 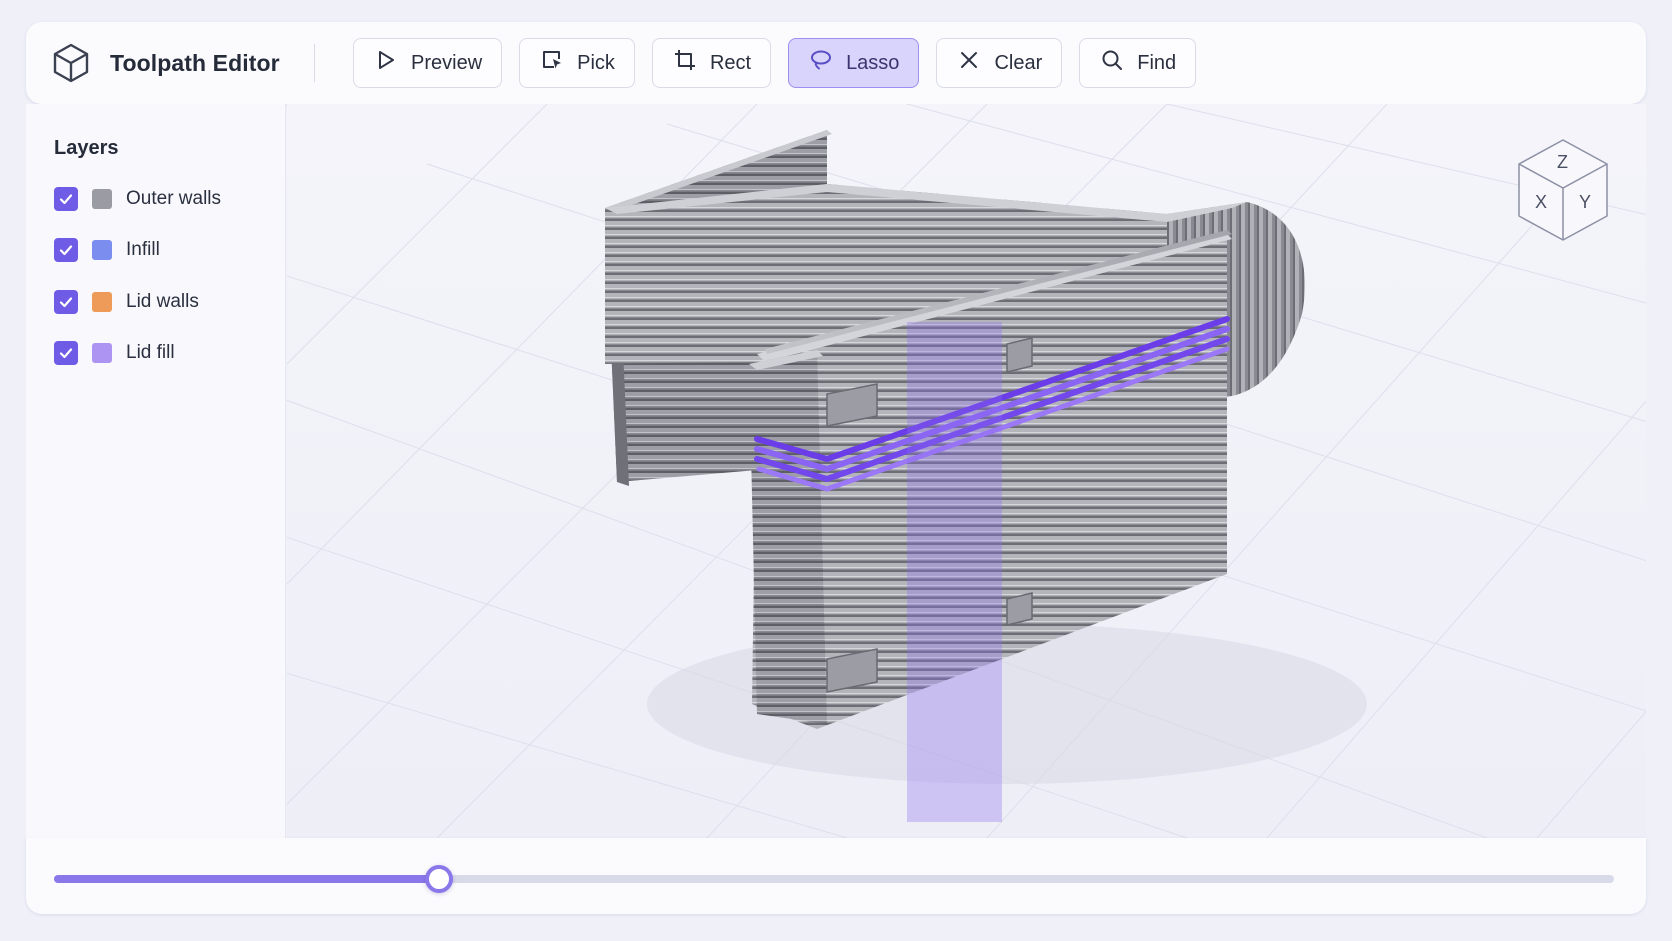 I want to click on lasso-button: Lasso, so click(x=854, y=63).